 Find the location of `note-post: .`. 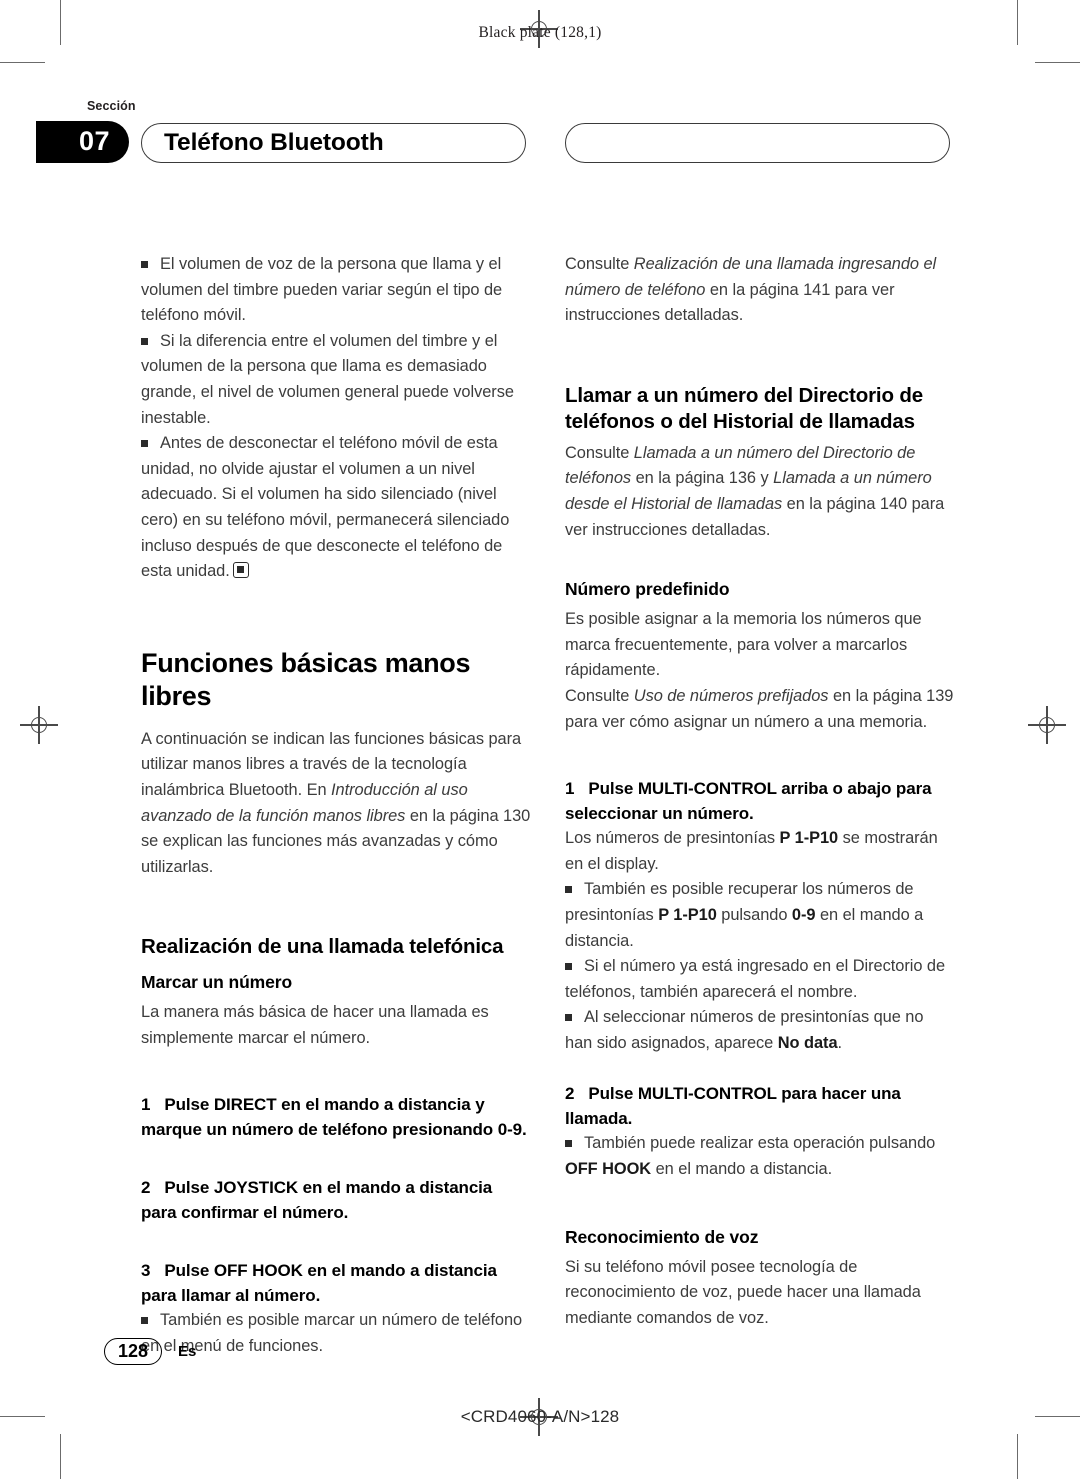

note-post: . is located at coordinates (840, 1042).